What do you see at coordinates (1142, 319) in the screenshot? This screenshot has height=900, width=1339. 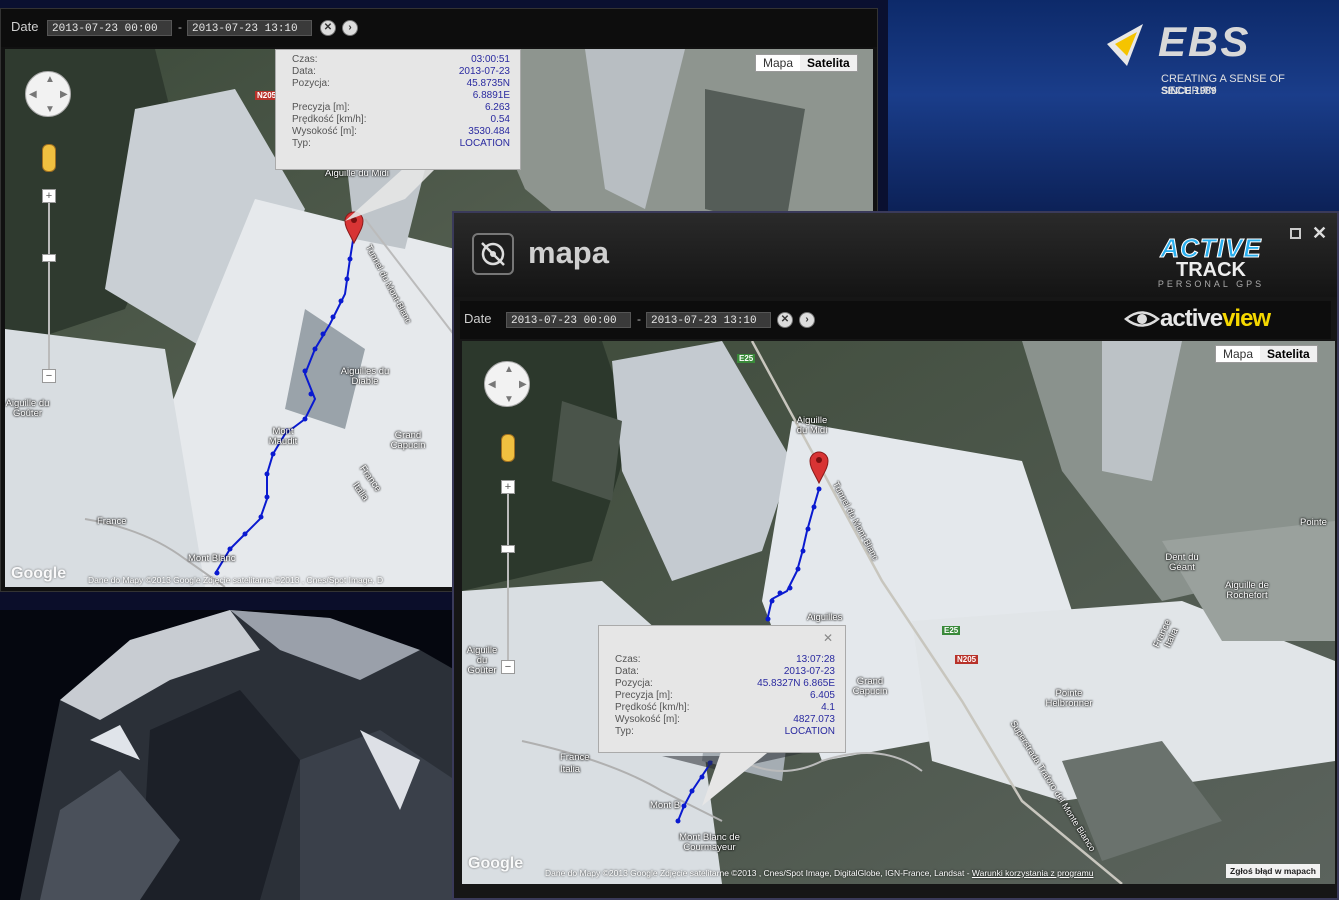 I see `activeview-eye-icon` at bounding box center [1142, 319].